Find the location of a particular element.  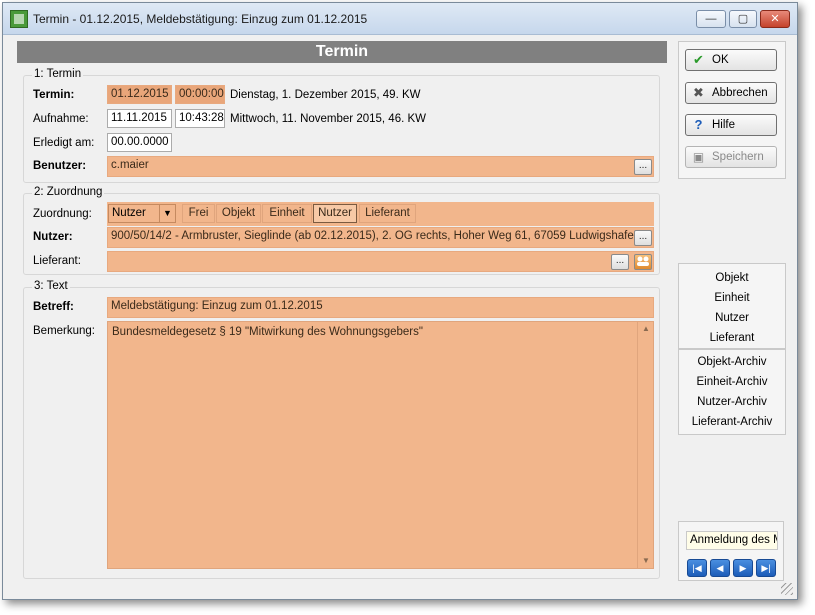

lieferant-label: Lieferant: is located at coordinates (57, 261).